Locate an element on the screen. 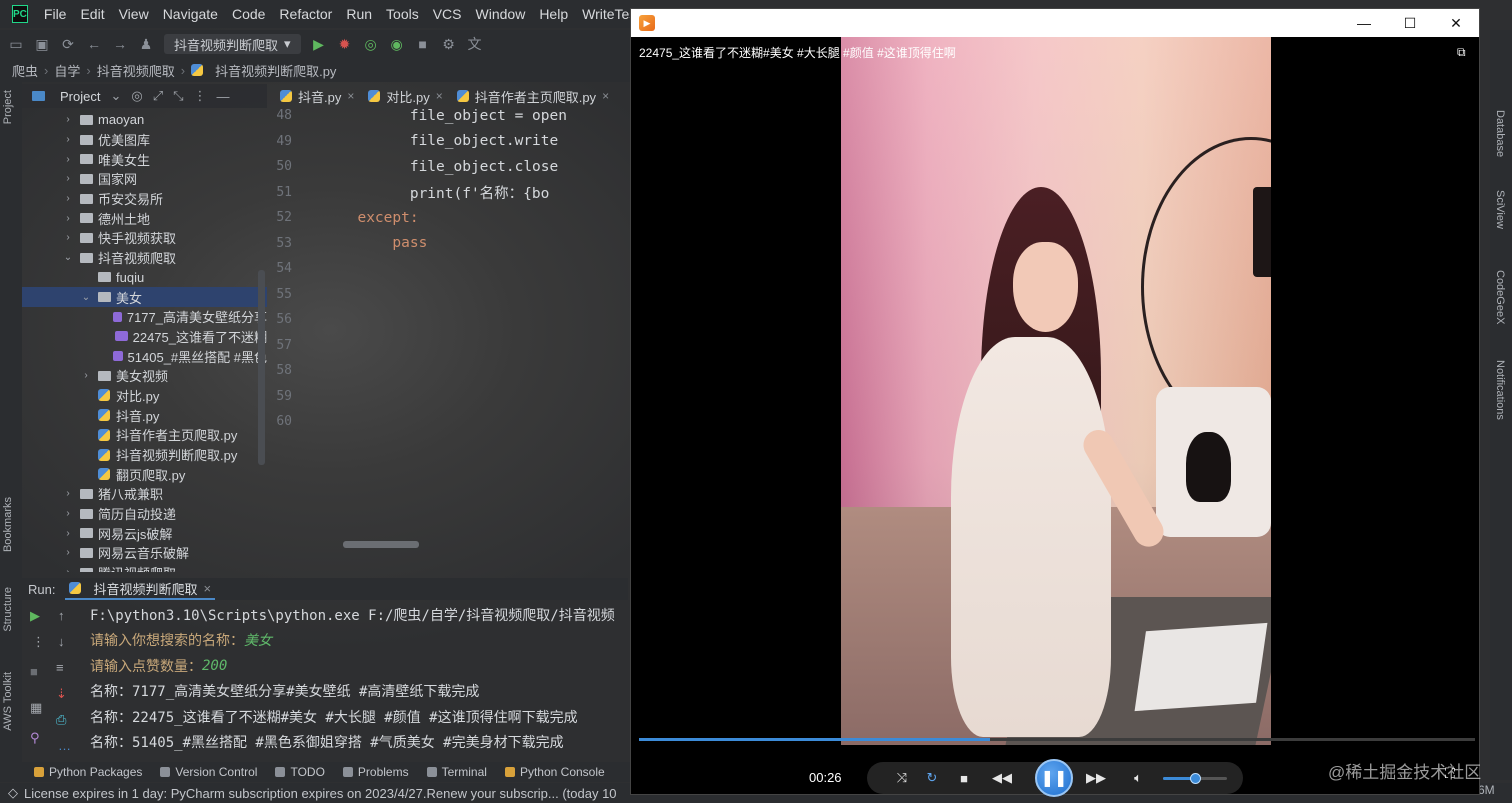  bug-settings-icon: ⚙ is located at coordinates (449, 44).